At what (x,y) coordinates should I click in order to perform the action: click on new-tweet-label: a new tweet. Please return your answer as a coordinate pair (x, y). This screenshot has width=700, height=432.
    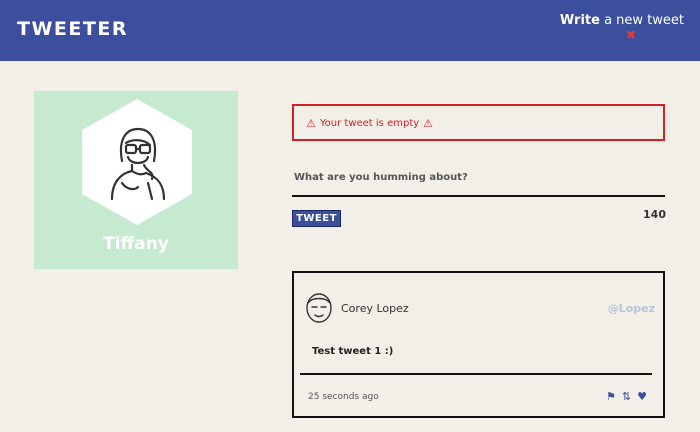
    Looking at the image, I should click on (641, 20).